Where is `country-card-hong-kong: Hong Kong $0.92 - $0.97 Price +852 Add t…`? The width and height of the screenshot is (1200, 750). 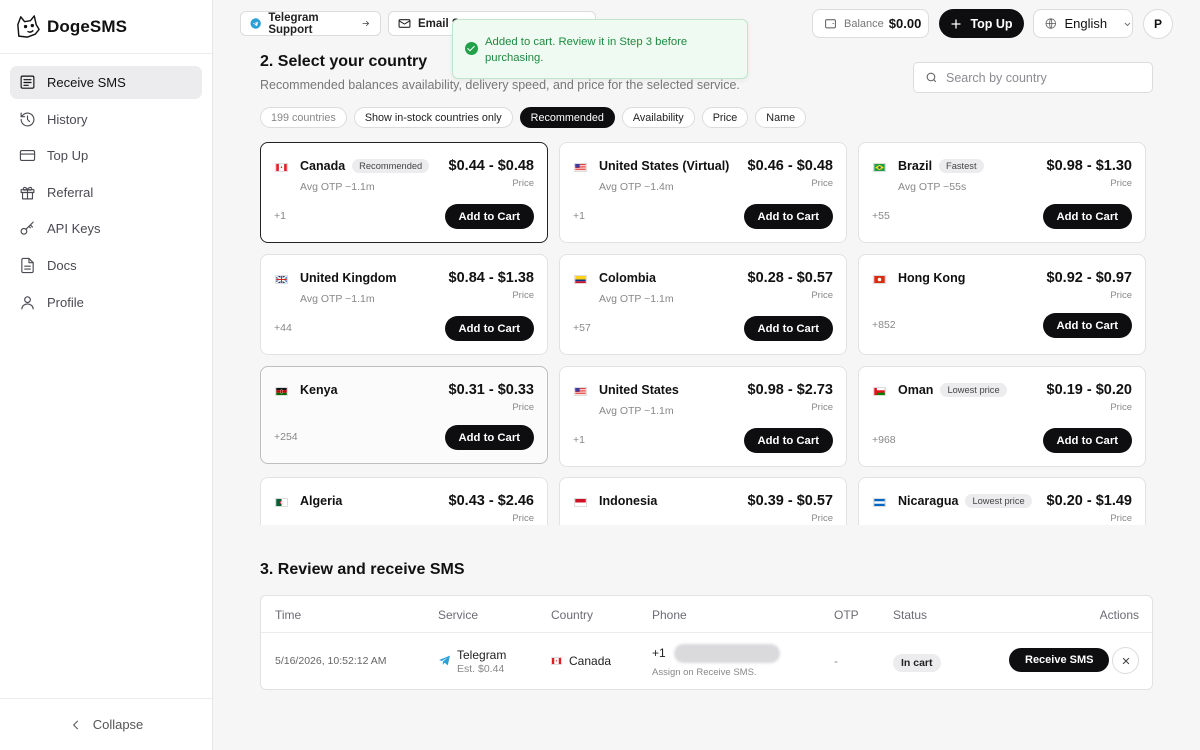
country-card-hong-kong: Hong Kong $0.92 - $0.97 Price +852 Add t… is located at coordinates (1002, 304).